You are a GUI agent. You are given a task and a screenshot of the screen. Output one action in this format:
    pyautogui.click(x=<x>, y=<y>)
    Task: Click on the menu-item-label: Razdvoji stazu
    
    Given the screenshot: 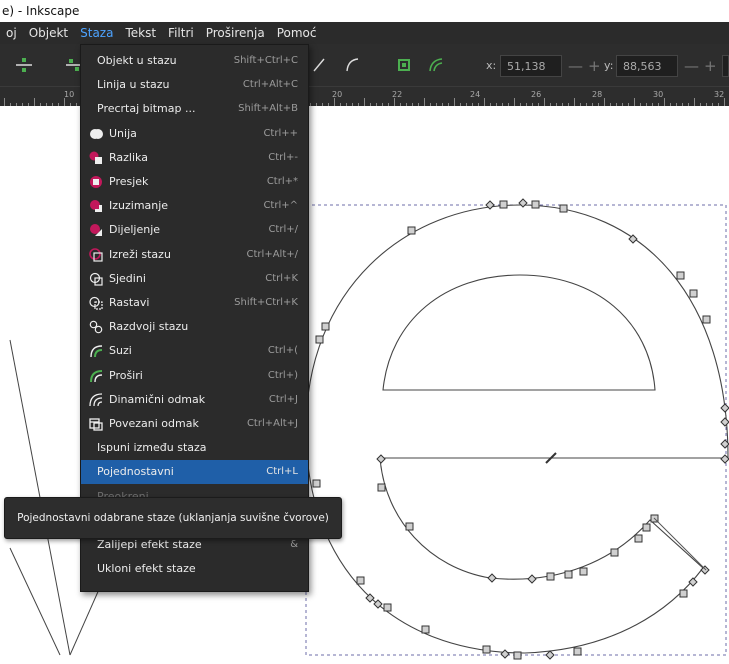 What is the action you would take?
    pyautogui.click(x=149, y=327)
    